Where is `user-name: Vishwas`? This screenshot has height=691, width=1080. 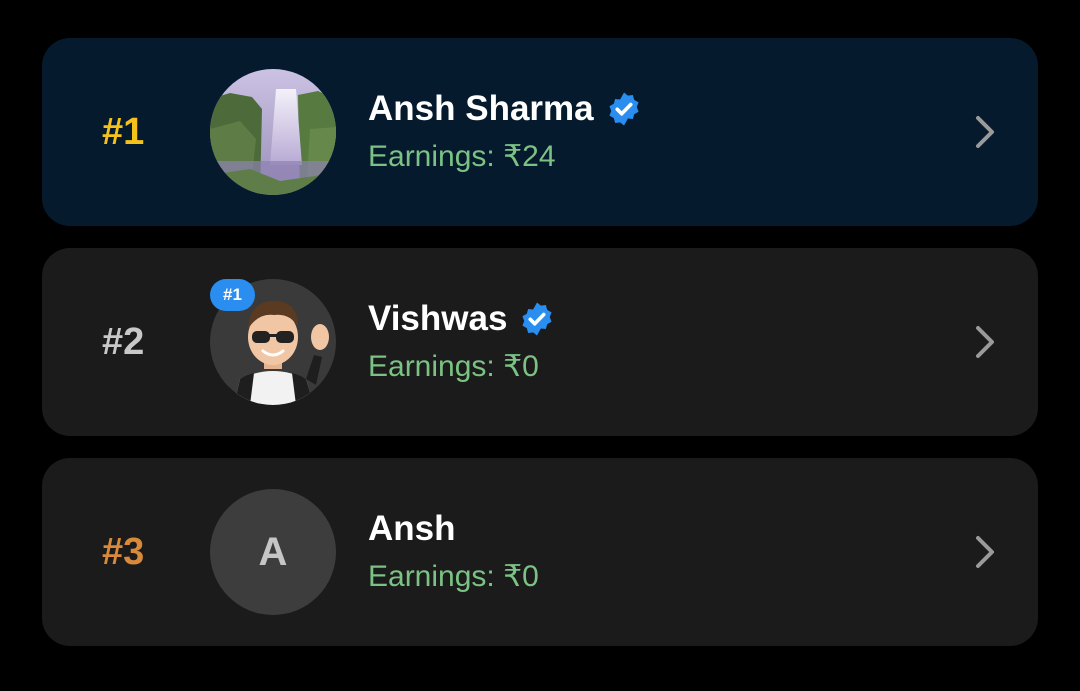
user-name: Vishwas is located at coordinates (438, 318).